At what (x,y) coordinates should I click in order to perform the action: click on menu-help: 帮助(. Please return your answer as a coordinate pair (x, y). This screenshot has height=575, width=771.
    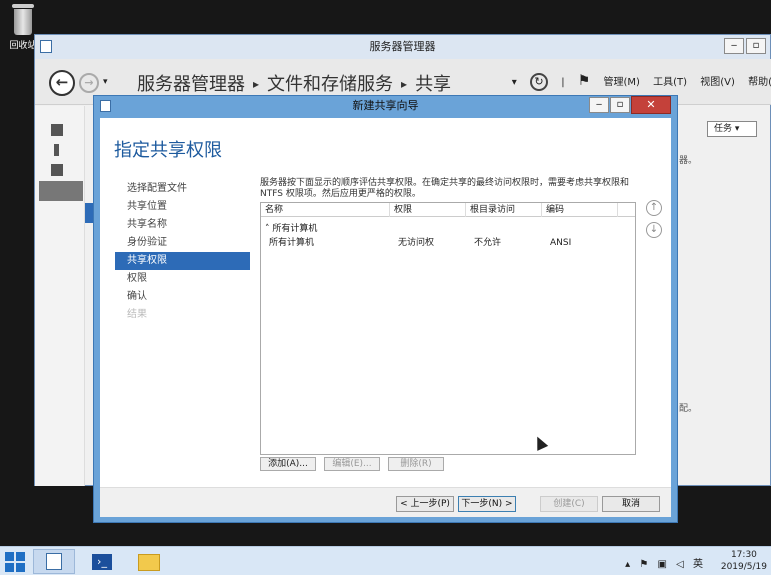
    Looking at the image, I should click on (759, 82).